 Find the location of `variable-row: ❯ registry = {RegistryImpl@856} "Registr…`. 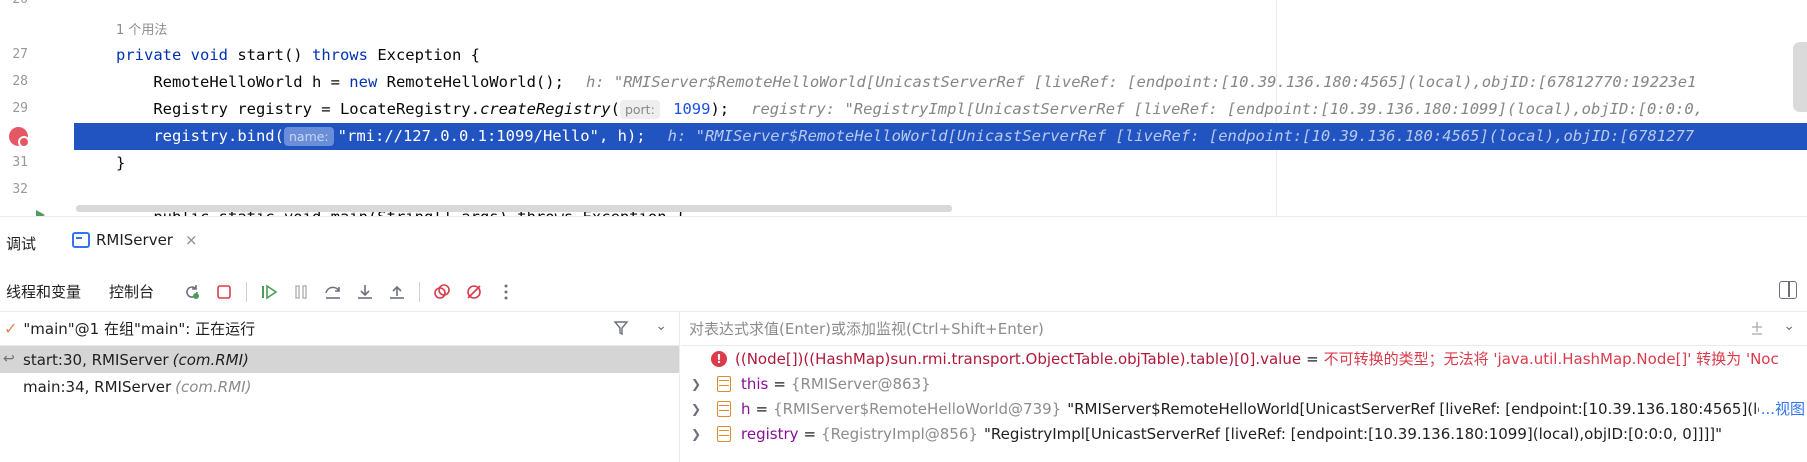

variable-row: ❯ registry = {RegistryImpl@856} "Registr… is located at coordinates (1244, 433).